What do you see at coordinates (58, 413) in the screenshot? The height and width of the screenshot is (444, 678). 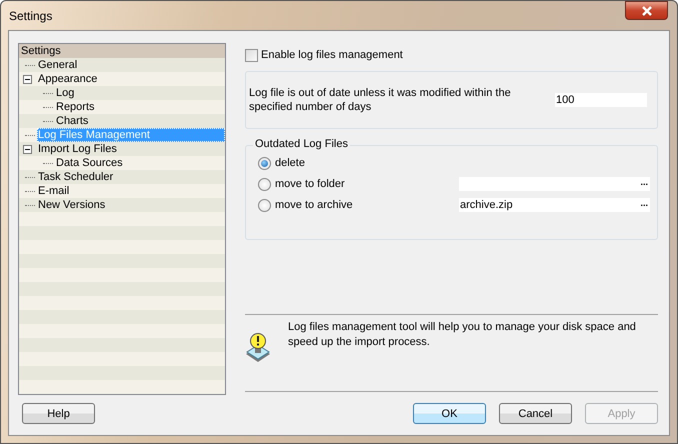 I see `help-button: Help` at bounding box center [58, 413].